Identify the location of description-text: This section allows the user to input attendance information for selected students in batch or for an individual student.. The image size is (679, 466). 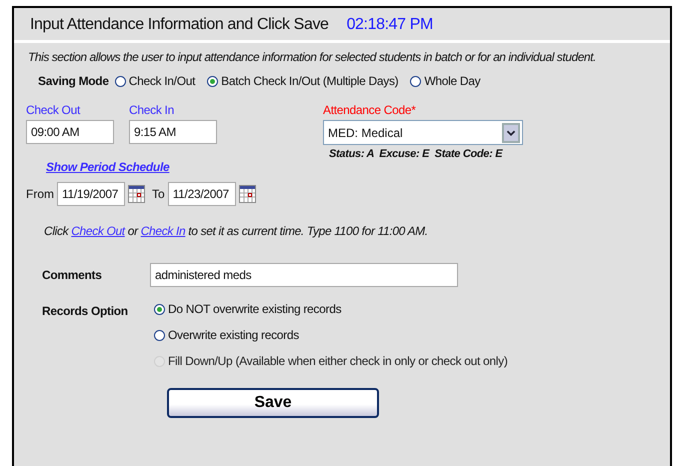
(312, 56).